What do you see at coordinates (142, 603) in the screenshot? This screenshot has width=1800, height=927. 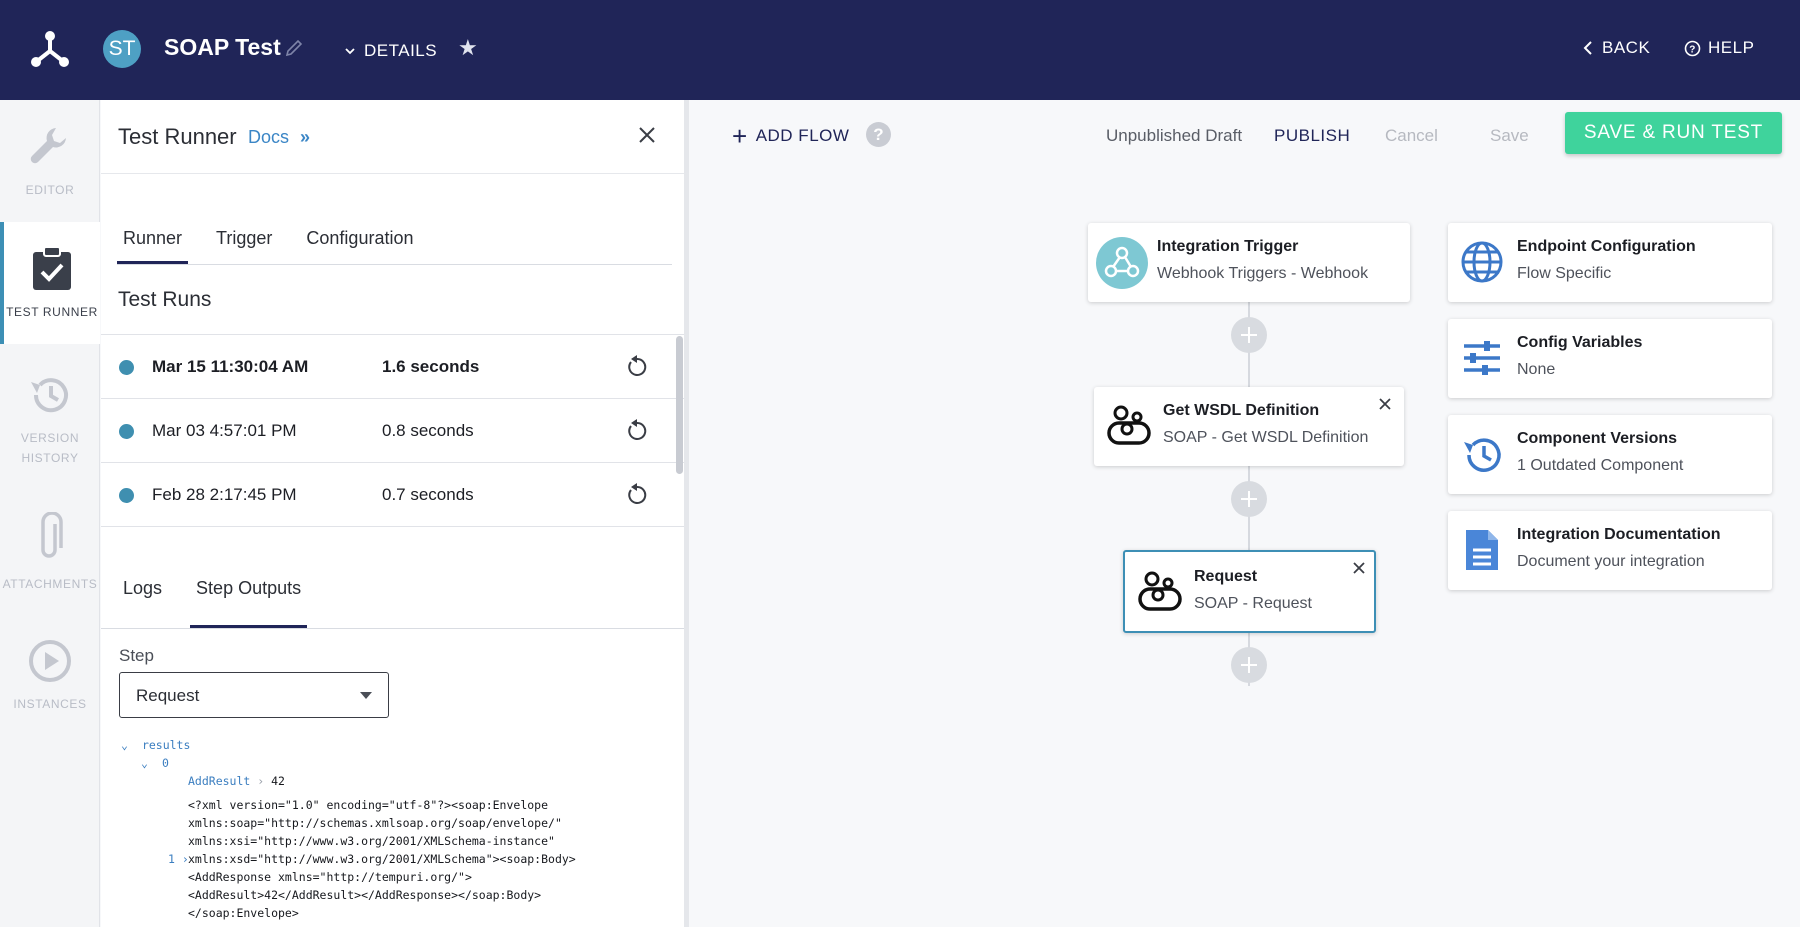 I see `tab-logs: Logs` at bounding box center [142, 603].